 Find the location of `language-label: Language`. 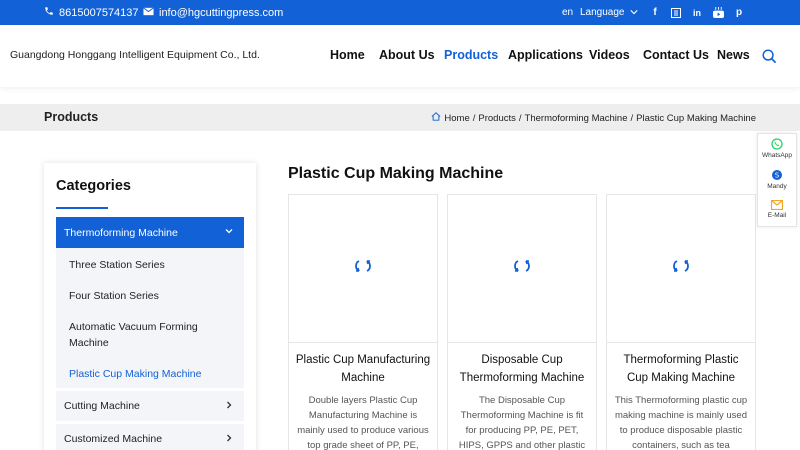

language-label: Language is located at coordinates (602, 12).